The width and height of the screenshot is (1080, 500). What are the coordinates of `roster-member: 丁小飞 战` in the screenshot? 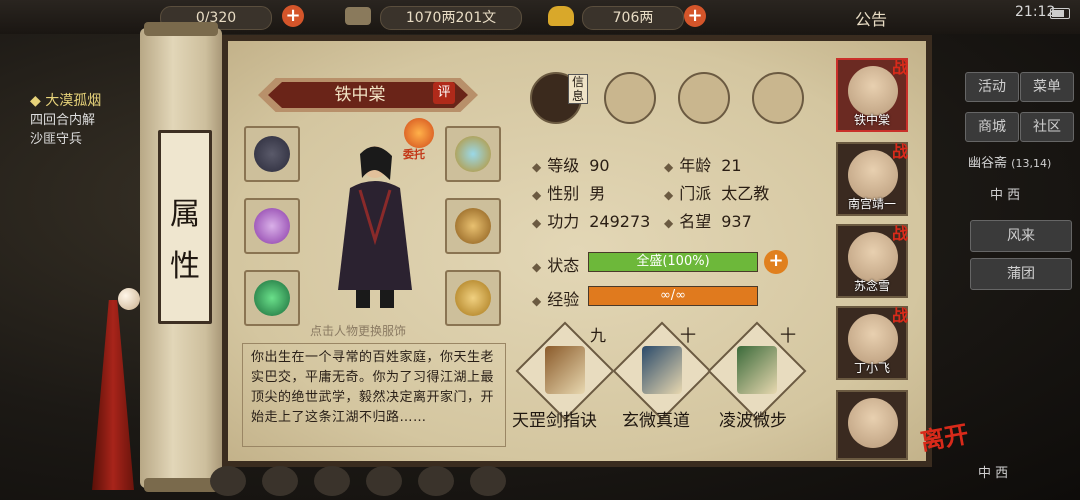 It's located at (872, 343).